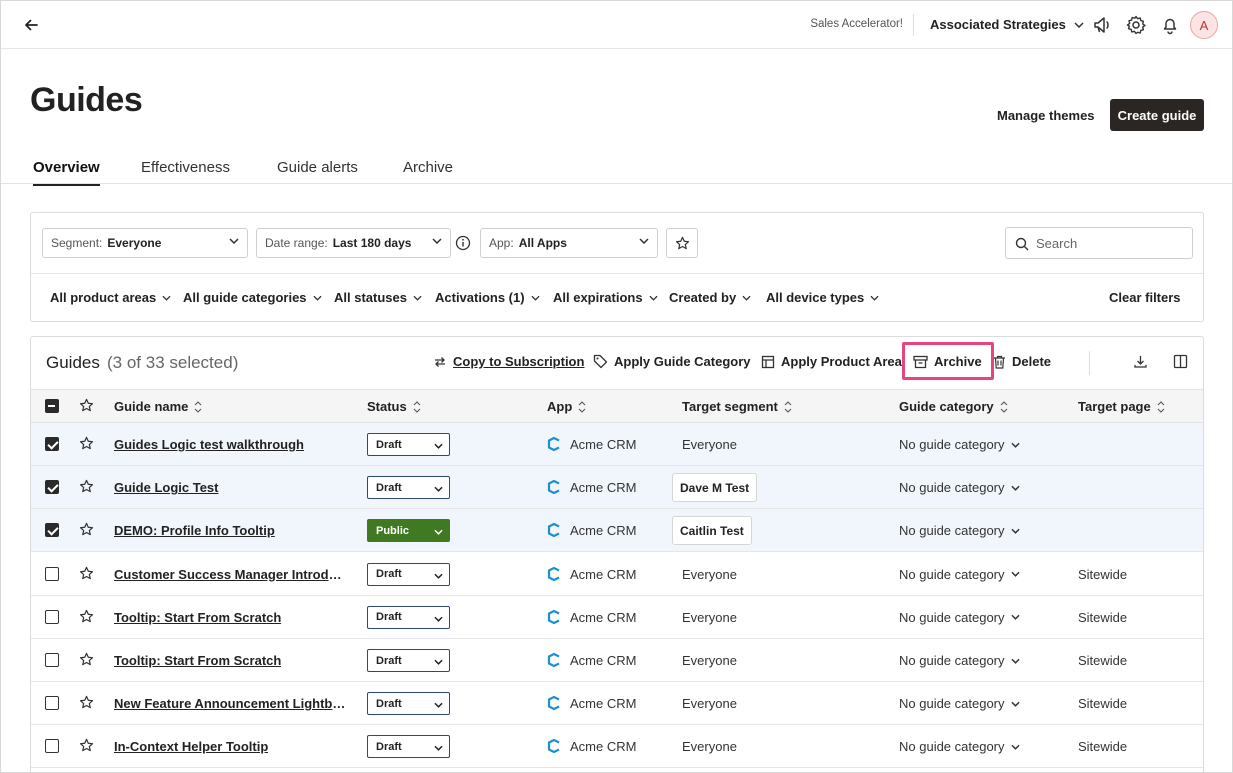 The height and width of the screenshot is (773, 1233). Describe the element at coordinates (158, 406) in the screenshot. I see `column-guide-name: Guide name` at that location.